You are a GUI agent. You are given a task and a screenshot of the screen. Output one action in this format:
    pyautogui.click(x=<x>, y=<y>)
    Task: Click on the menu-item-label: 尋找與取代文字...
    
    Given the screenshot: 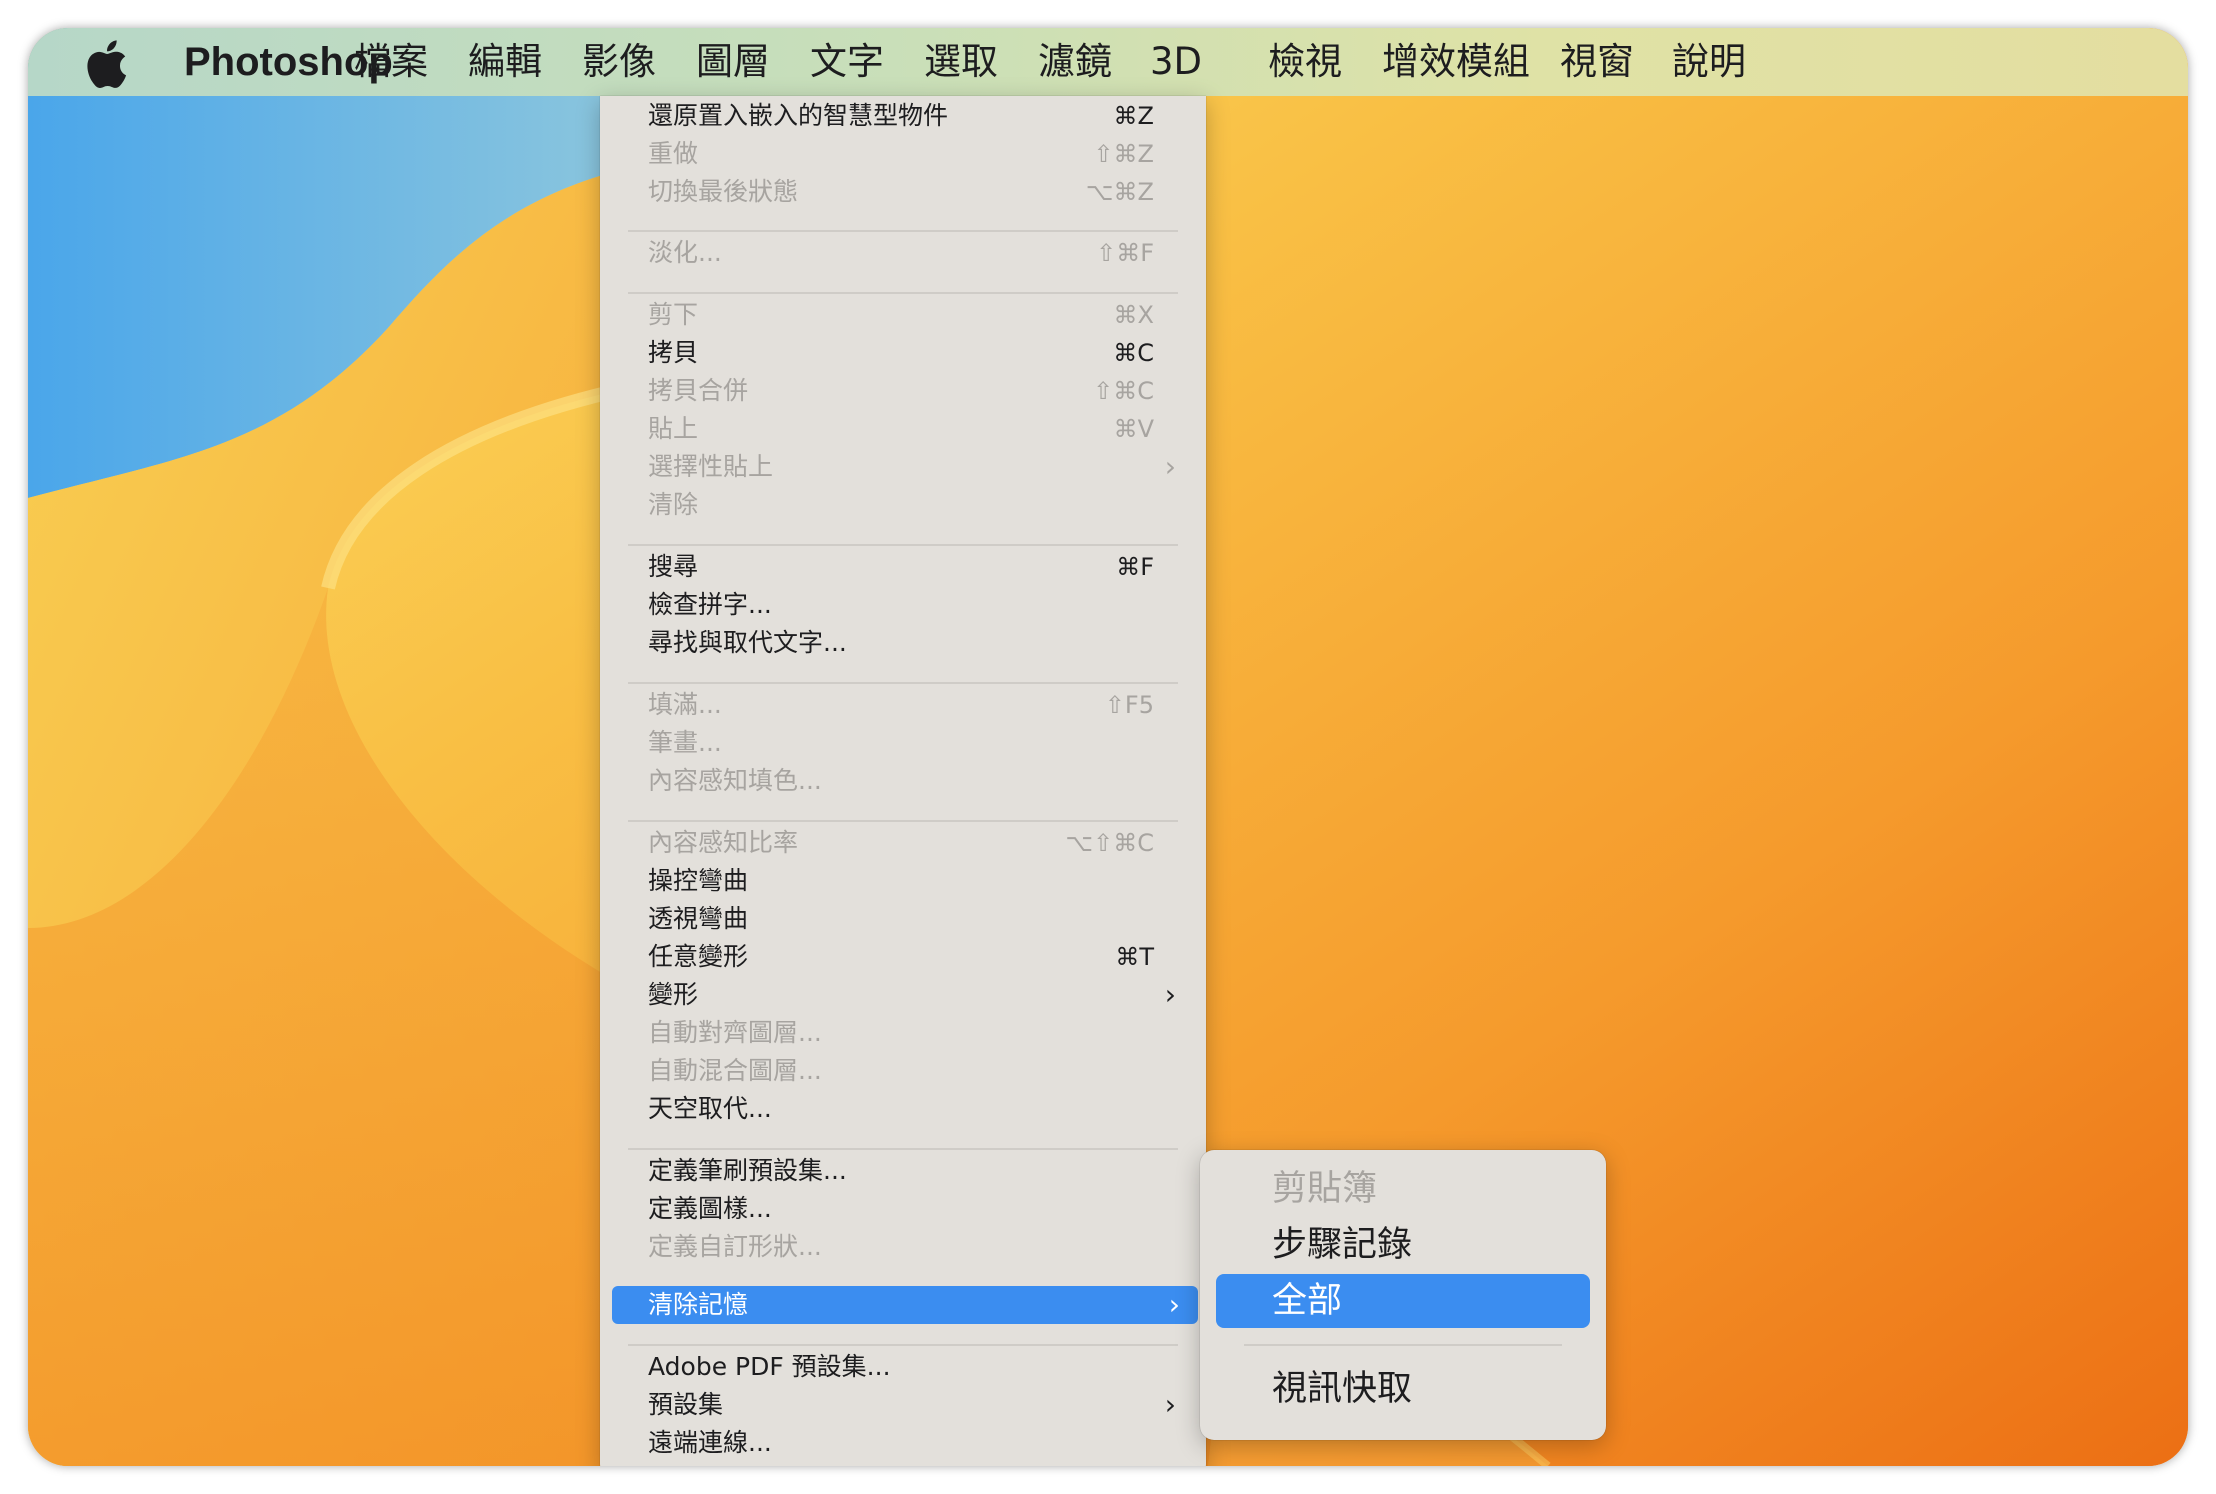 What is the action you would take?
    pyautogui.click(x=747, y=642)
    